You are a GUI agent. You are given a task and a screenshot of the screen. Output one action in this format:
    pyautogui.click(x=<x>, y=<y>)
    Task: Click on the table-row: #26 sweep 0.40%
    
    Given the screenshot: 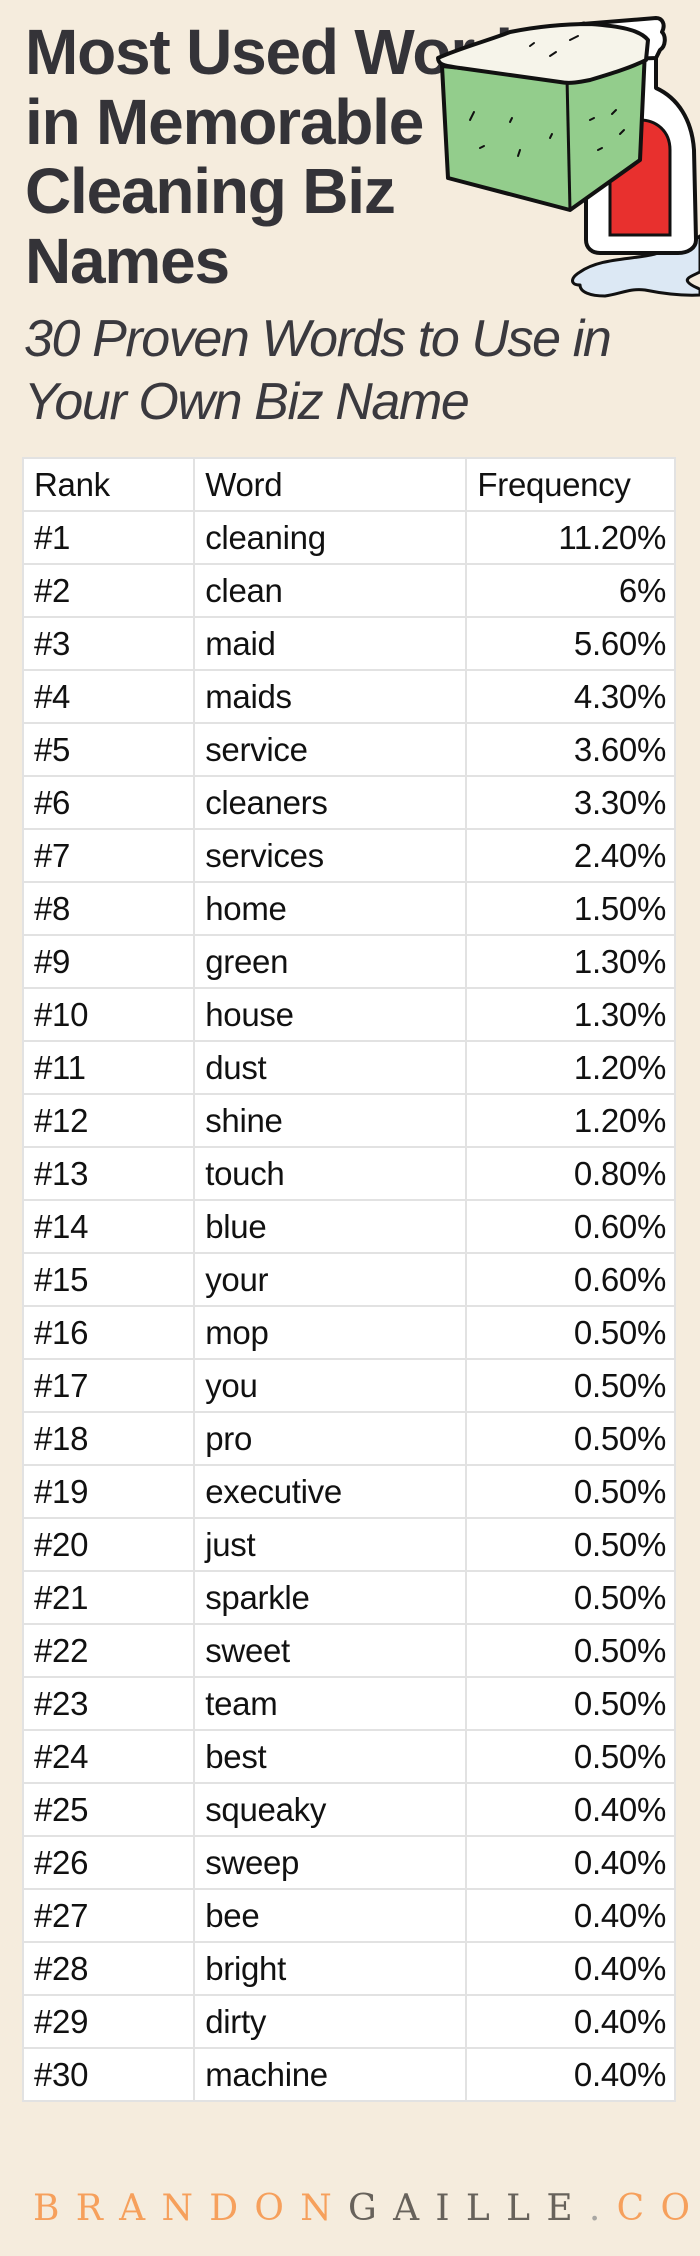 What is the action you would take?
    pyautogui.click(x=348, y=1862)
    